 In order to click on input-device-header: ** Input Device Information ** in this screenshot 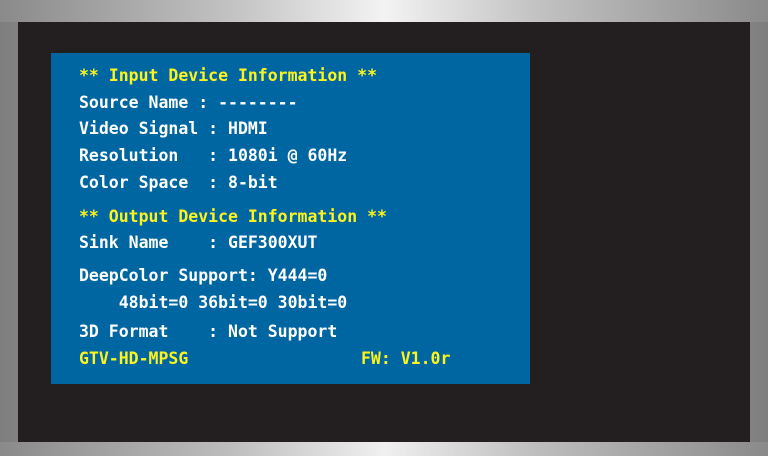, I will do `click(228, 75)`.